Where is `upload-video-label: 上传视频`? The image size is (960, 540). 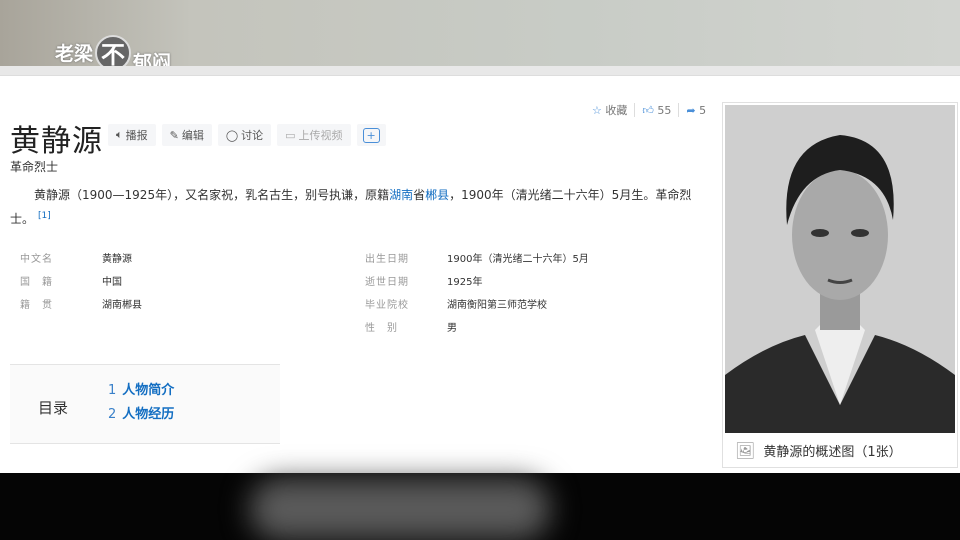 upload-video-label: 上传视频 is located at coordinates (320, 135).